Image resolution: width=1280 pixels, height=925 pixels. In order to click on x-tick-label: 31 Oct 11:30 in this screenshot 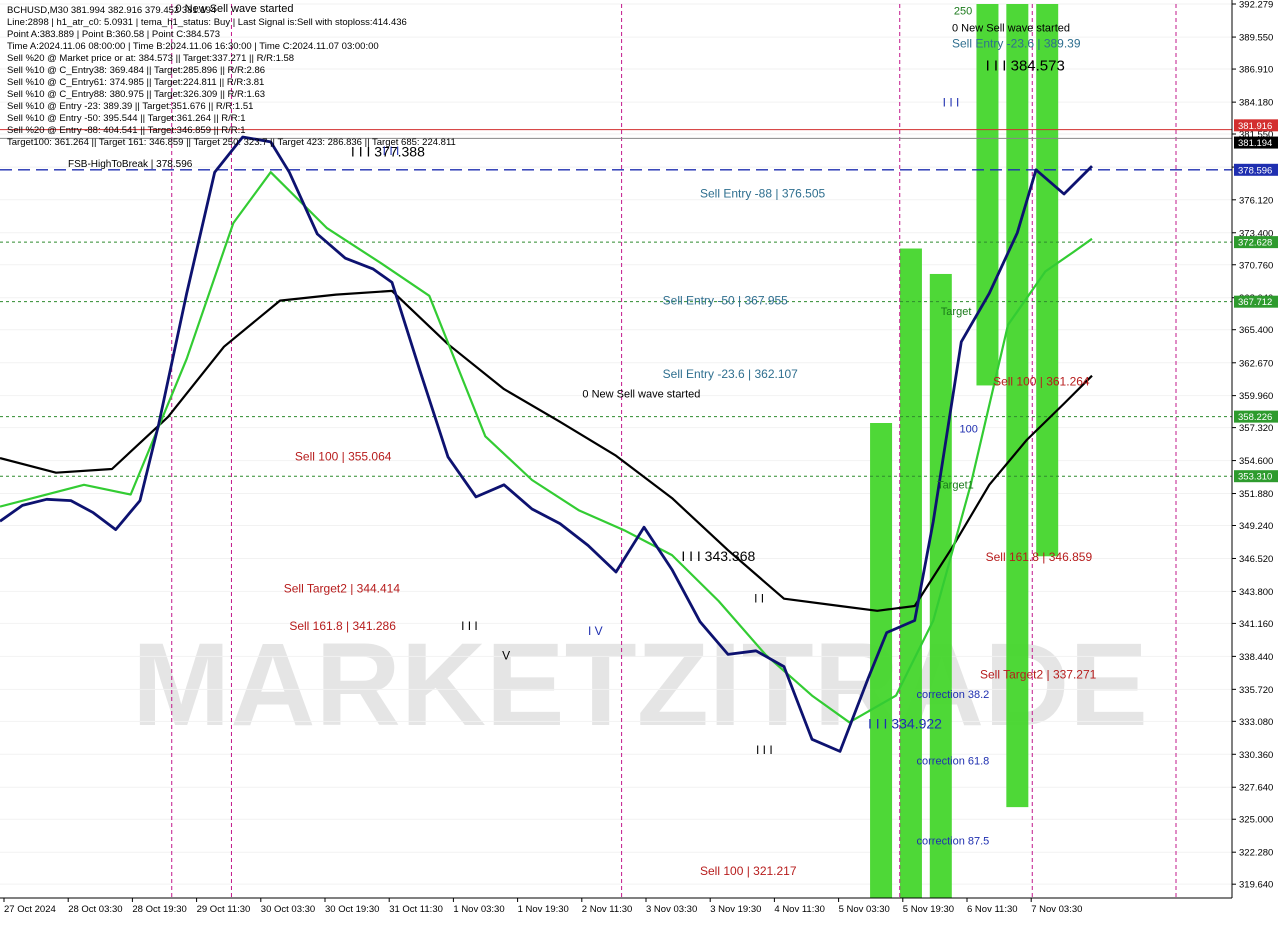, I will do `click(416, 909)`.